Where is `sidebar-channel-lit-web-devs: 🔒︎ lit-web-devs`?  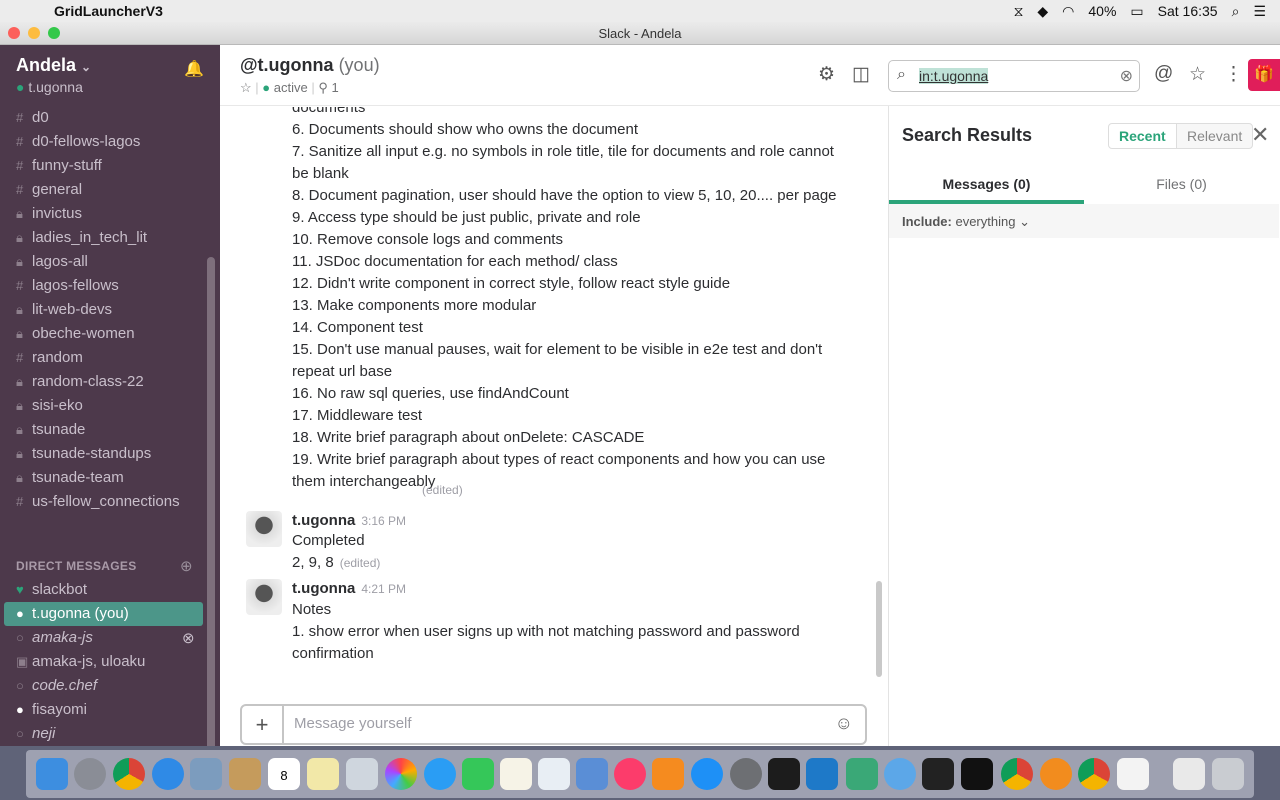
sidebar-channel-lit-web-devs: 🔒︎ lit-web-devs is located at coordinates (111, 310).